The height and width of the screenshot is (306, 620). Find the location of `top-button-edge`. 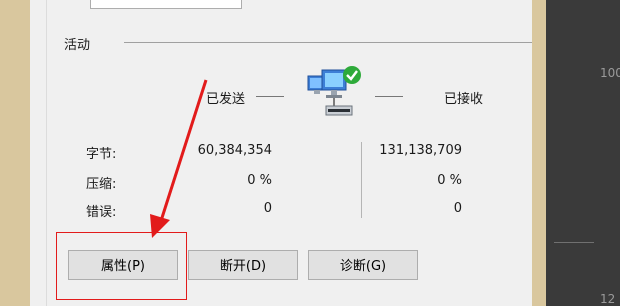

top-button-edge is located at coordinates (166, 4).